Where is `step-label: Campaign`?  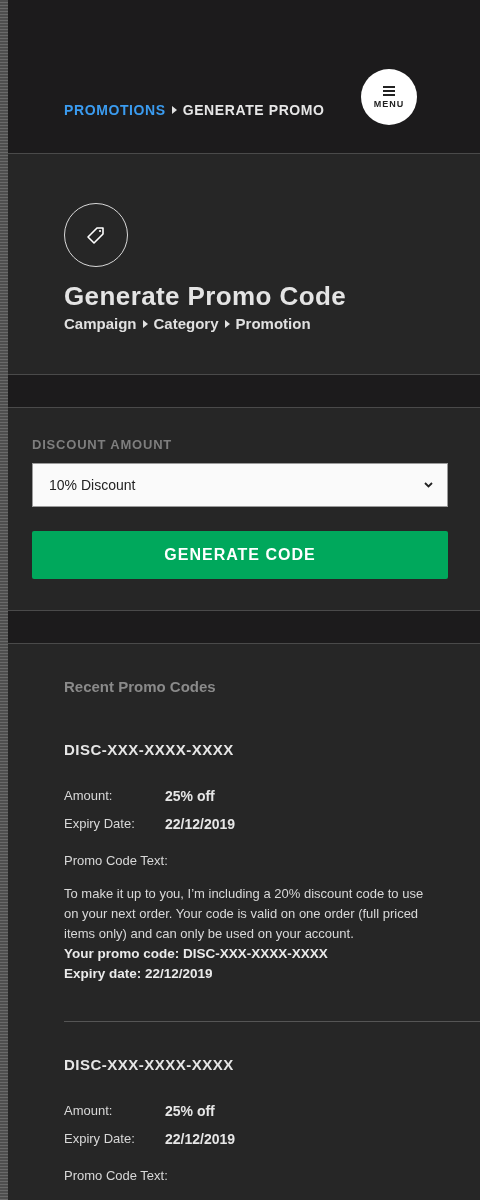
step-label: Campaign is located at coordinates (100, 324).